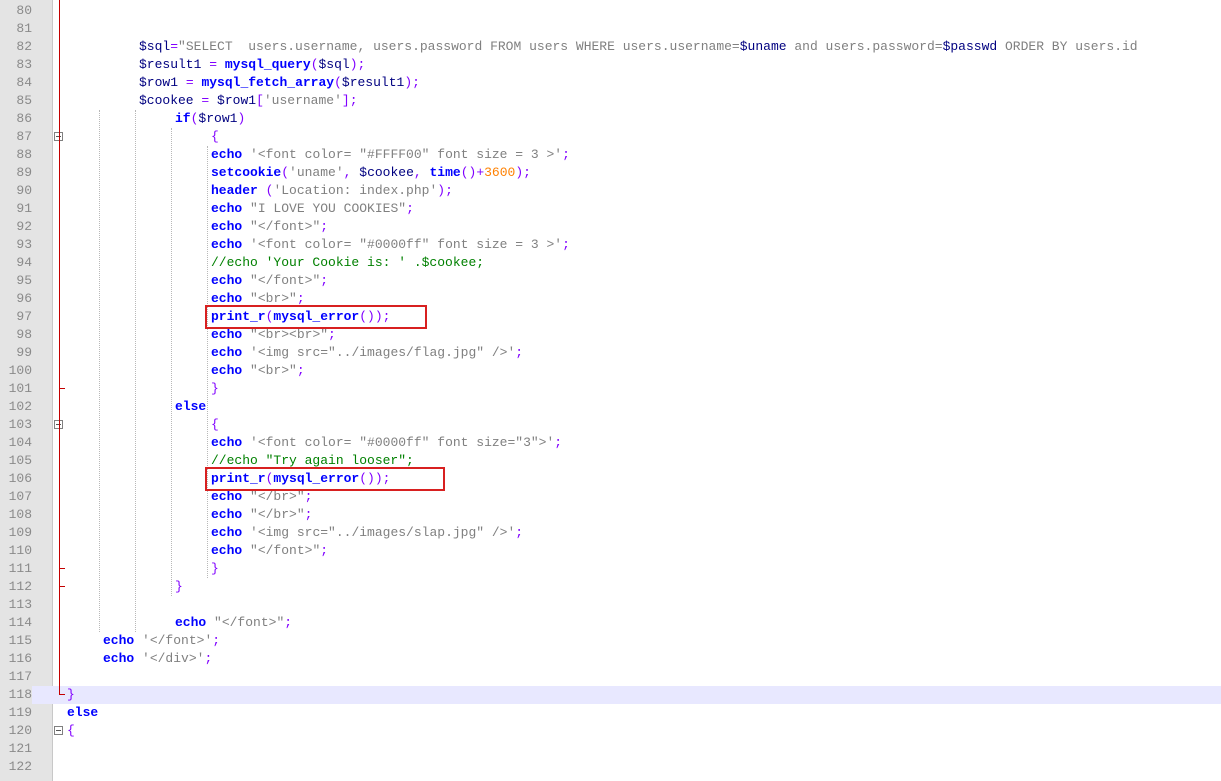 Image resolution: width=1221 pixels, height=781 pixels. I want to click on code-line: 122, so click(610, 767).